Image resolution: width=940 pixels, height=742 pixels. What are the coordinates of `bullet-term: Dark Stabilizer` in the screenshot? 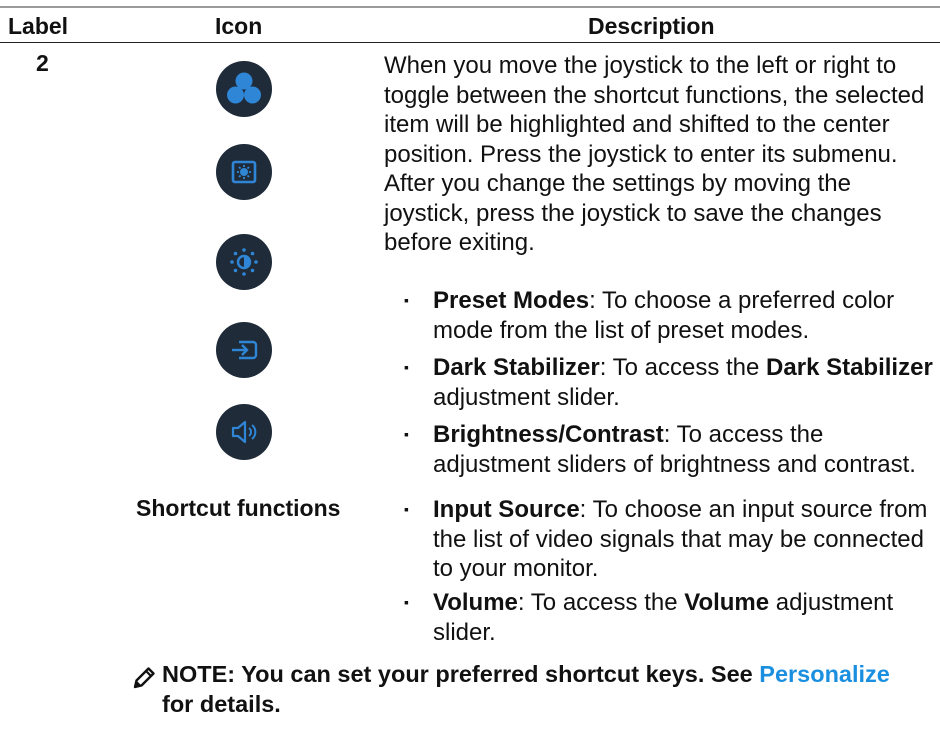 It's located at (516, 367).